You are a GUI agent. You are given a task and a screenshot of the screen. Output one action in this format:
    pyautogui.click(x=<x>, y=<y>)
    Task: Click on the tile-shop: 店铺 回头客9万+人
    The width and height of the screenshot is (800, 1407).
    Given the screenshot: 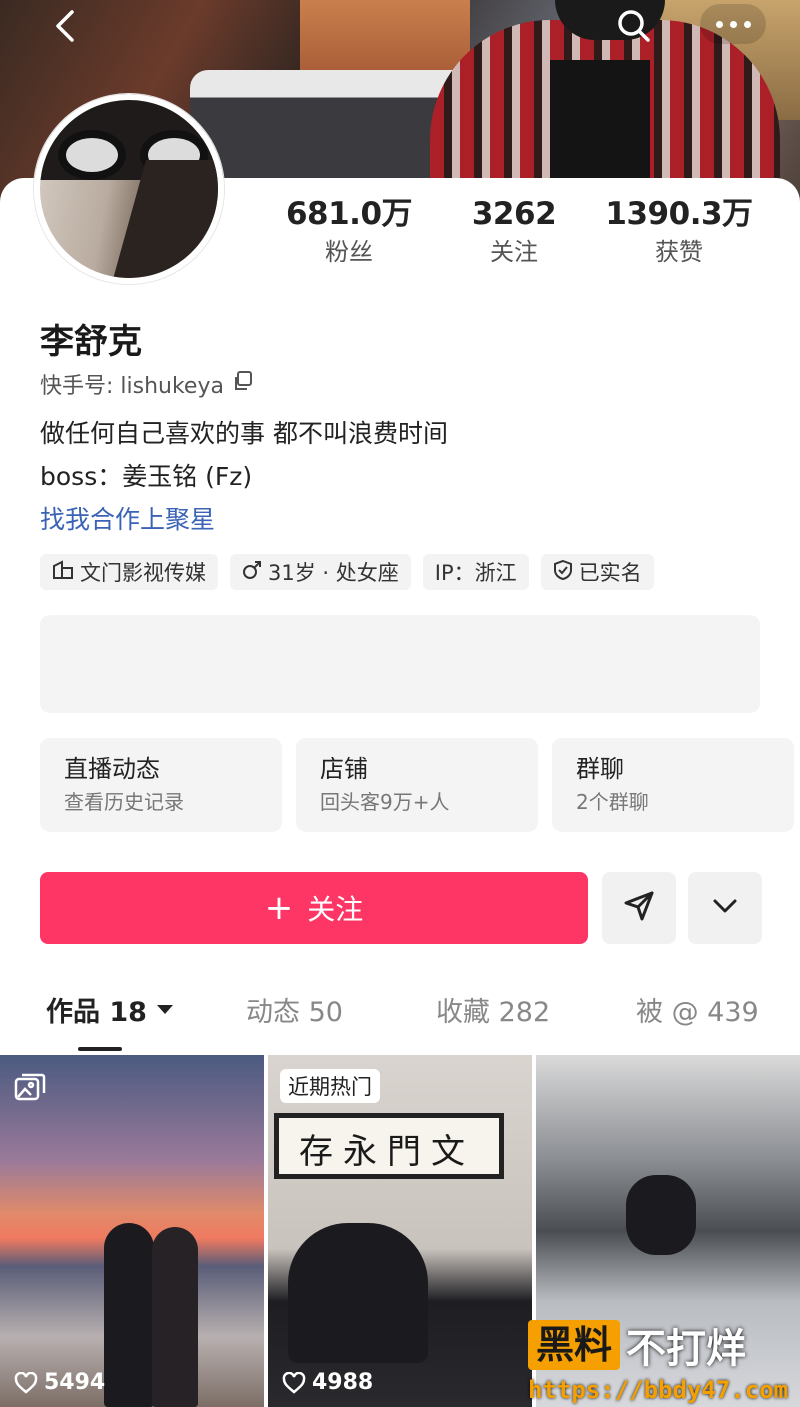 What is the action you would take?
    pyautogui.click(x=417, y=785)
    